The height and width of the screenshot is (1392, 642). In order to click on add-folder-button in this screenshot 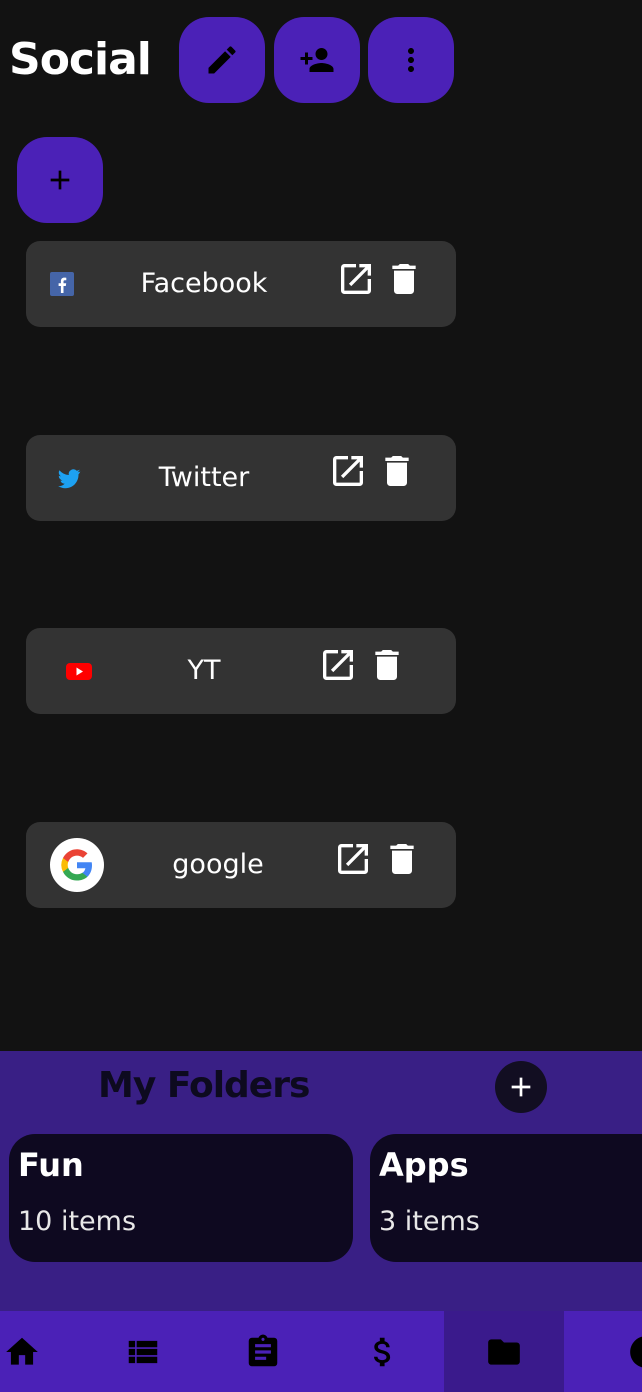, I will do `click(521, 1087)`.